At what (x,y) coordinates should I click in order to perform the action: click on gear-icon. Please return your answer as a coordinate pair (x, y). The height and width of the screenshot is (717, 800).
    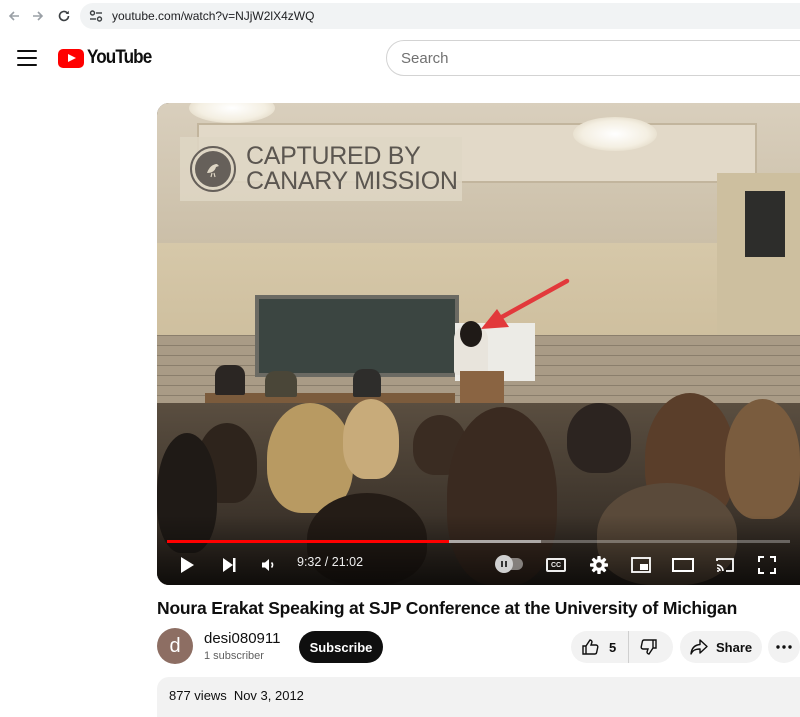
    Looking at the image, I should click on (599, 565).